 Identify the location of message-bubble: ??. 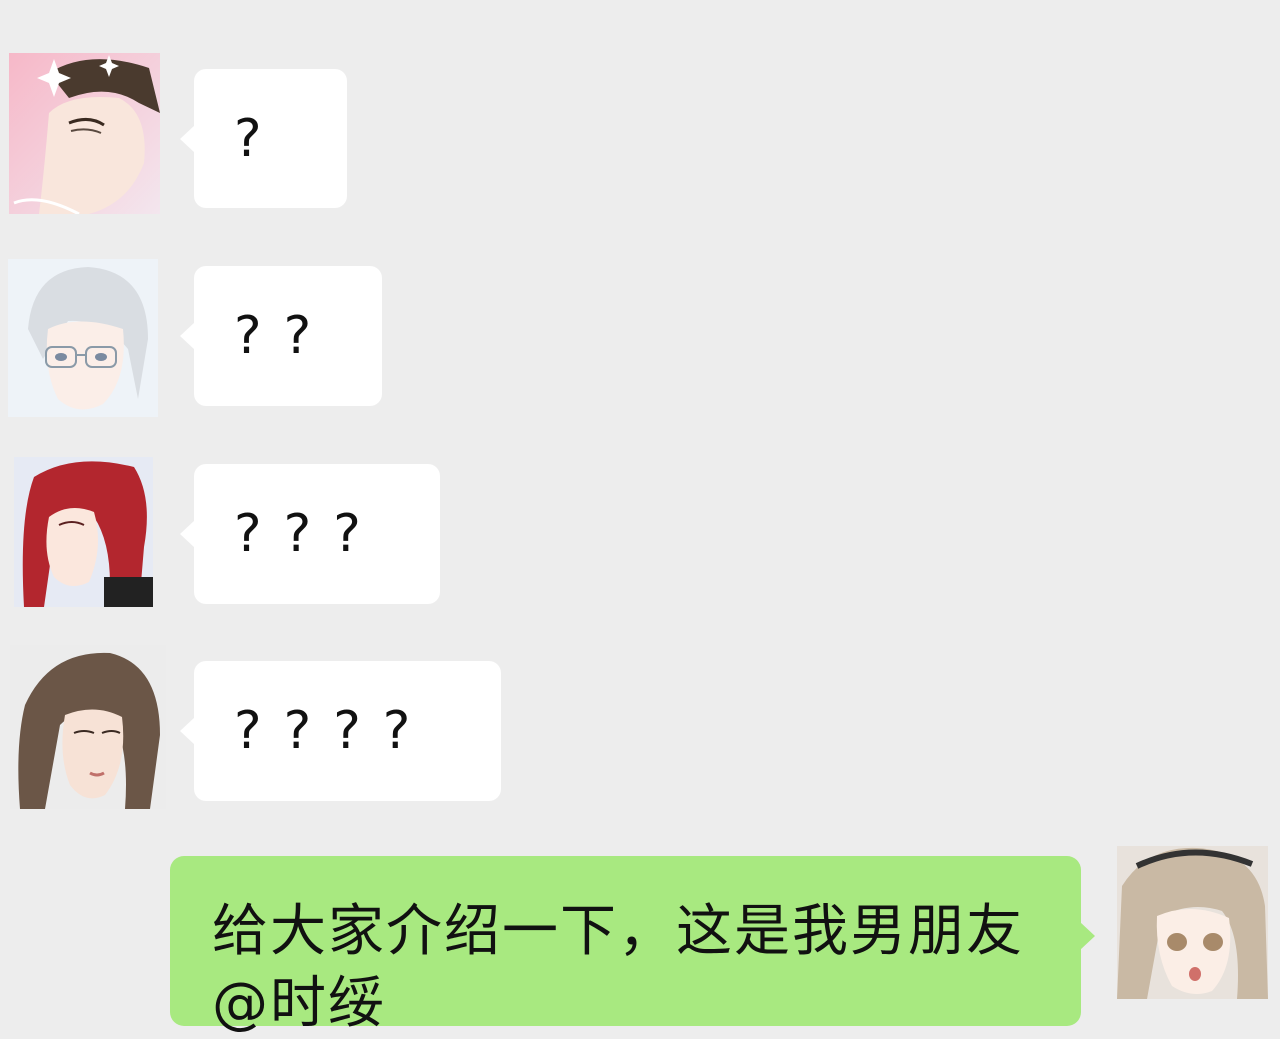
(281, 336).